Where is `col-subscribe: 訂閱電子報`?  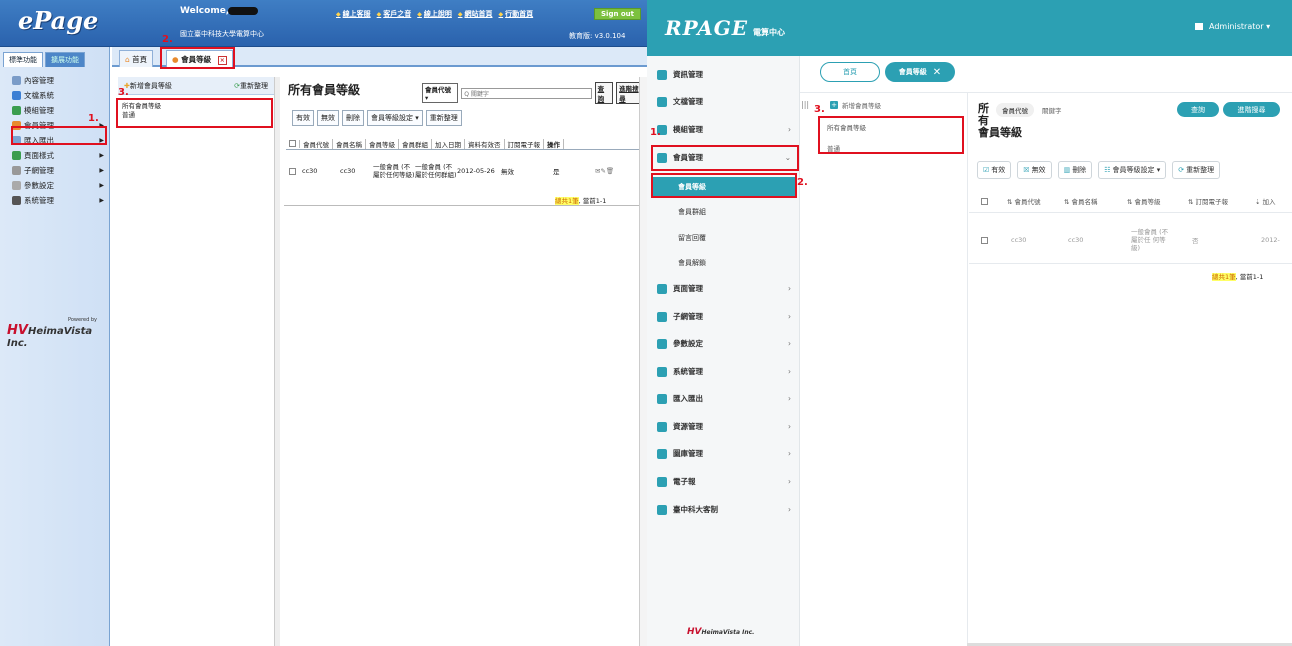
col-subscribe: 訂閱電子報 is located at coordinates (524, 143).